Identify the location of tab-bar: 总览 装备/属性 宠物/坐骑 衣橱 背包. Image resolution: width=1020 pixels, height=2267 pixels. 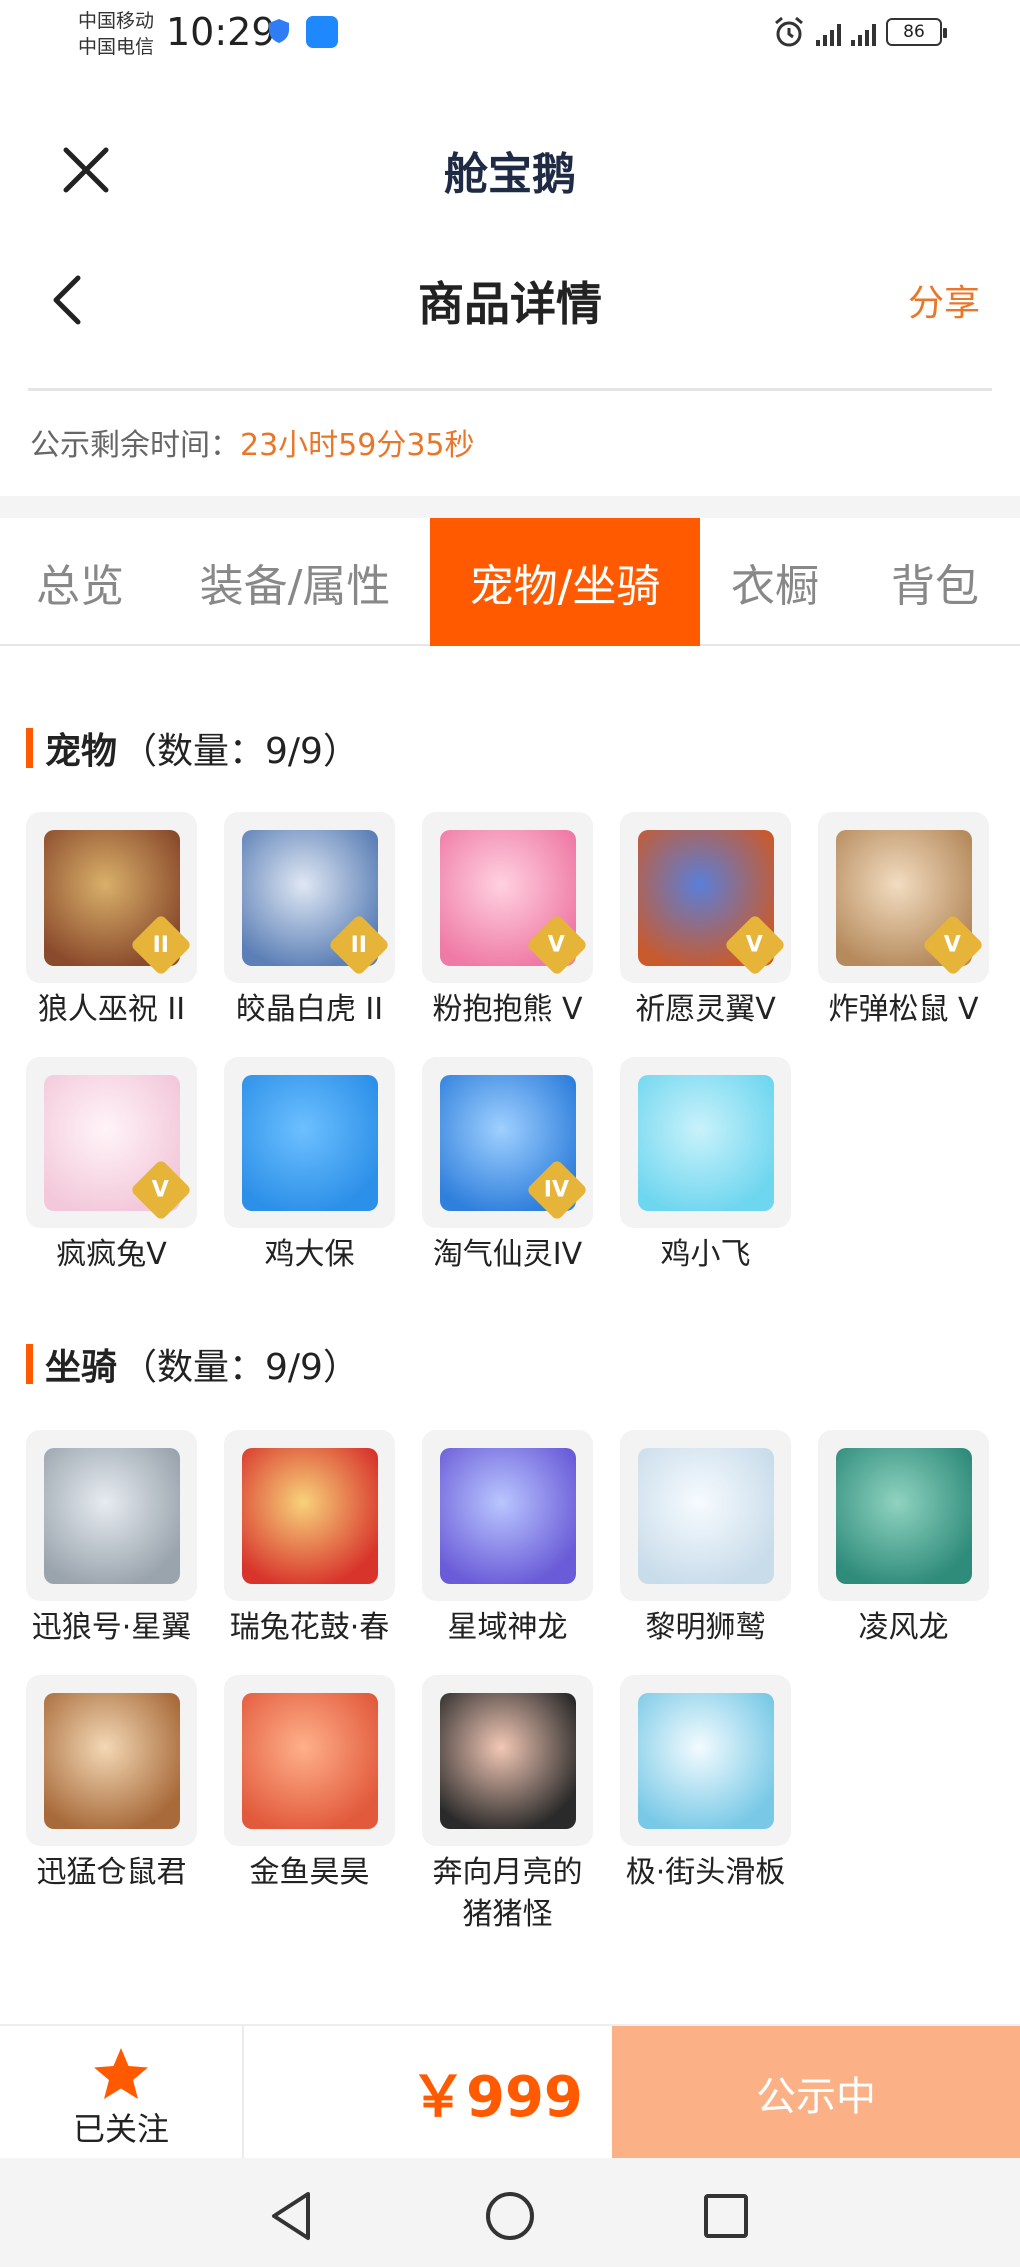
(510, 582).